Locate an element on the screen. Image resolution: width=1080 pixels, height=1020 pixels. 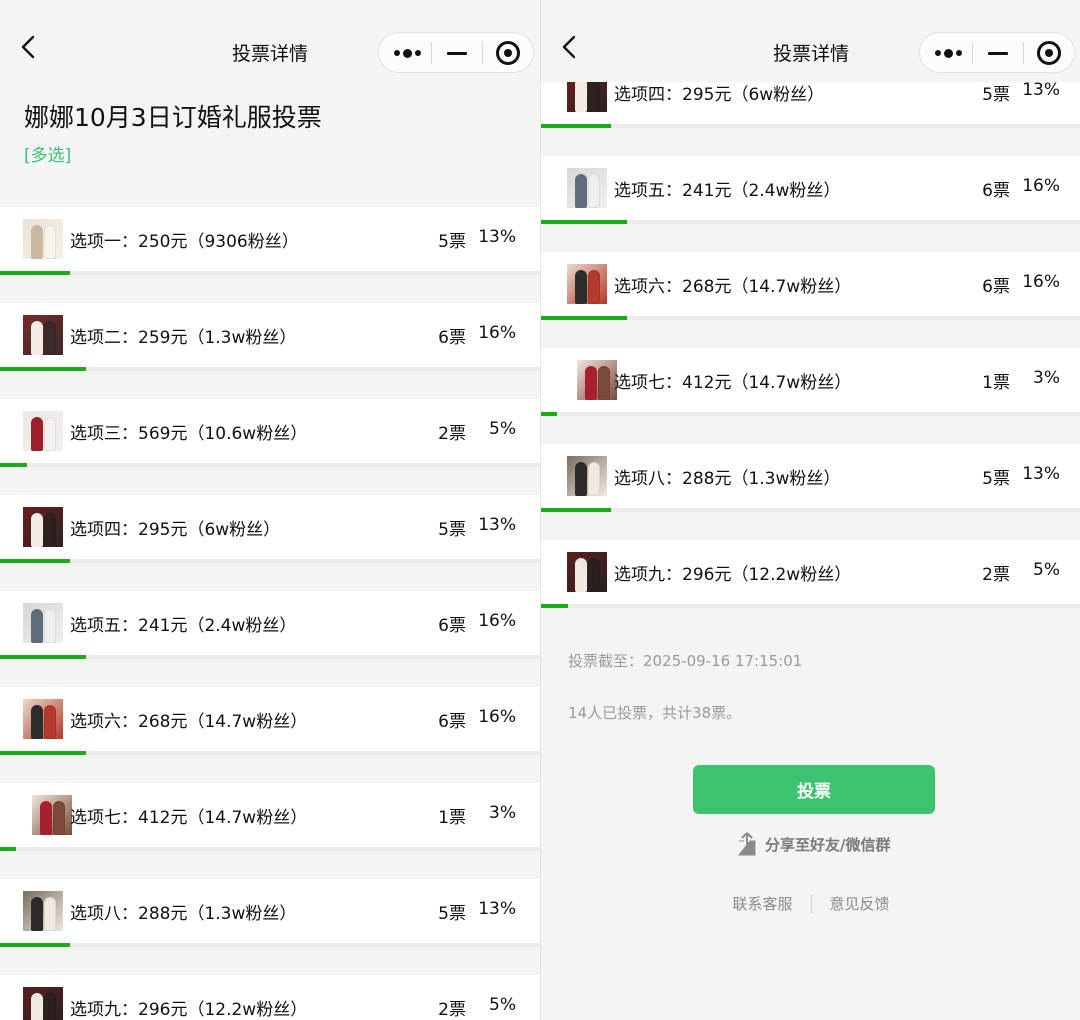
vote-option-row: 选项一：250元（9306粉丝） 5票 13% is located at coordinates (270, 241).